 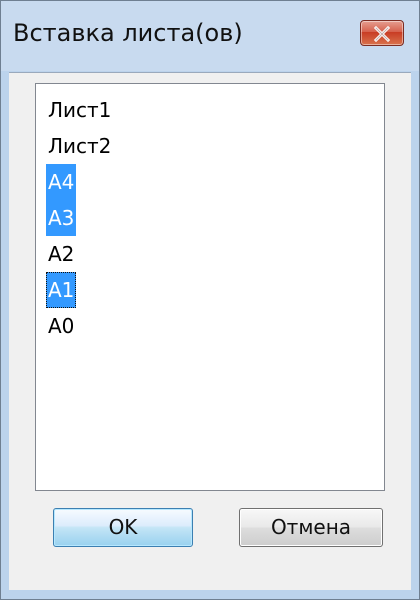 I want to click on list-item-label: A3, so click(x=61, y=218).